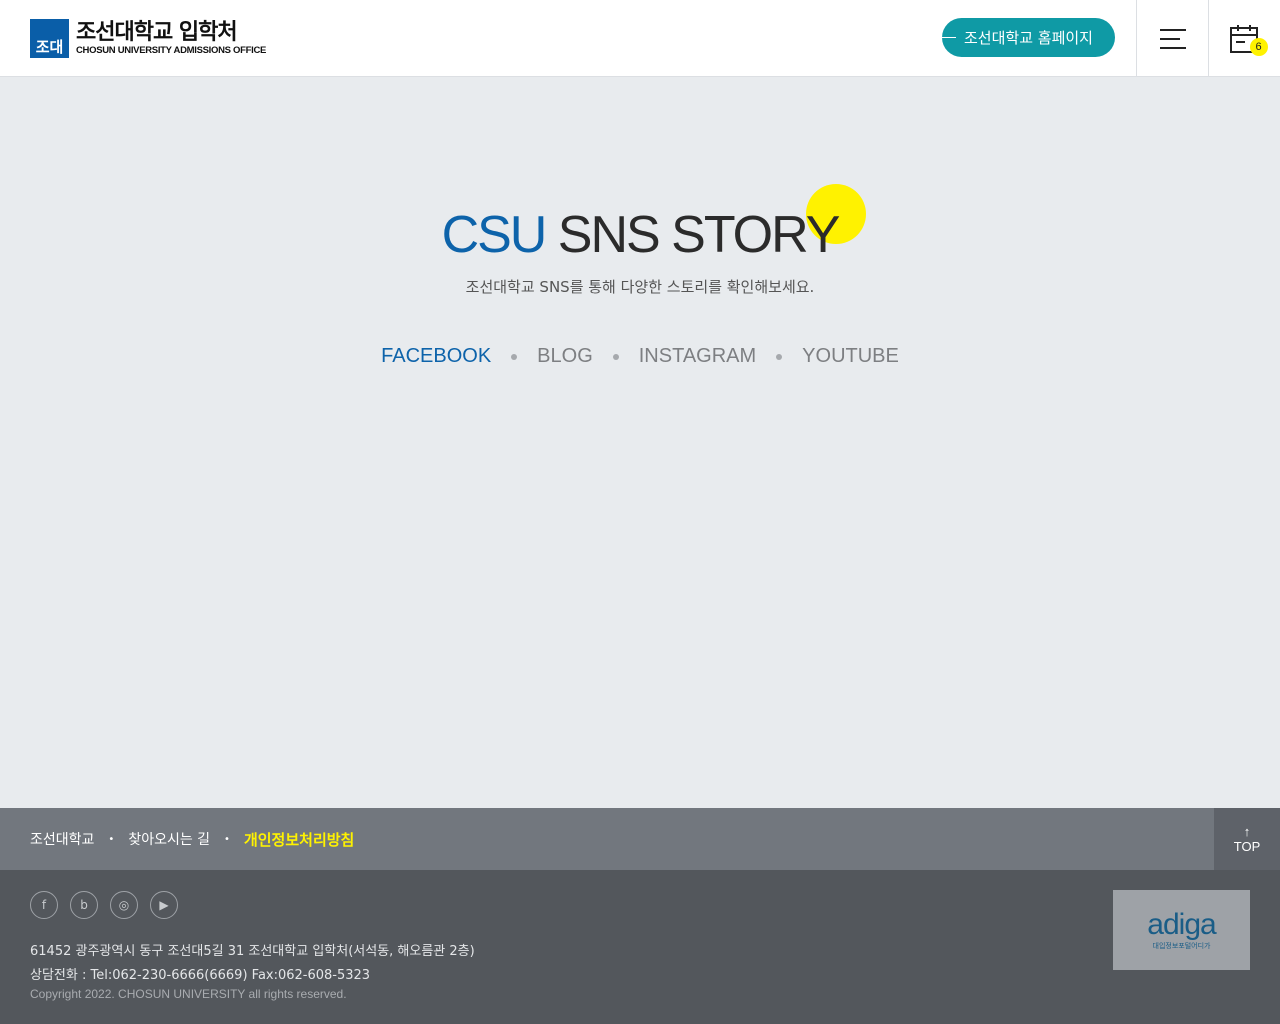 The width and height of the screenshot is (1280, 1024). Describe the element at coordinates (49, 47) in the screenshot. I see `emblem-mark: 조대` at that location.